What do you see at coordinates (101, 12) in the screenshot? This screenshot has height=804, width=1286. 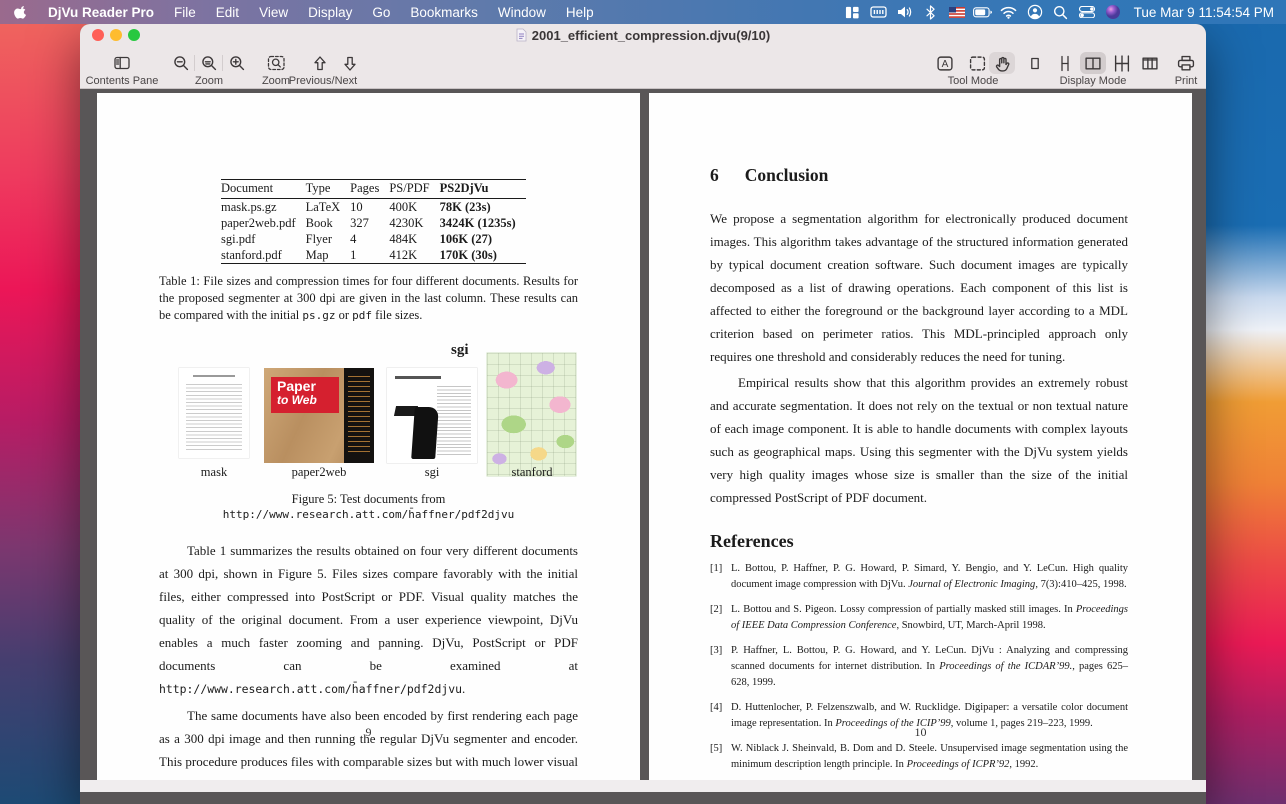 I see `menu-app-name: DjVu Reader Pro` at bounding box center [101, 12].